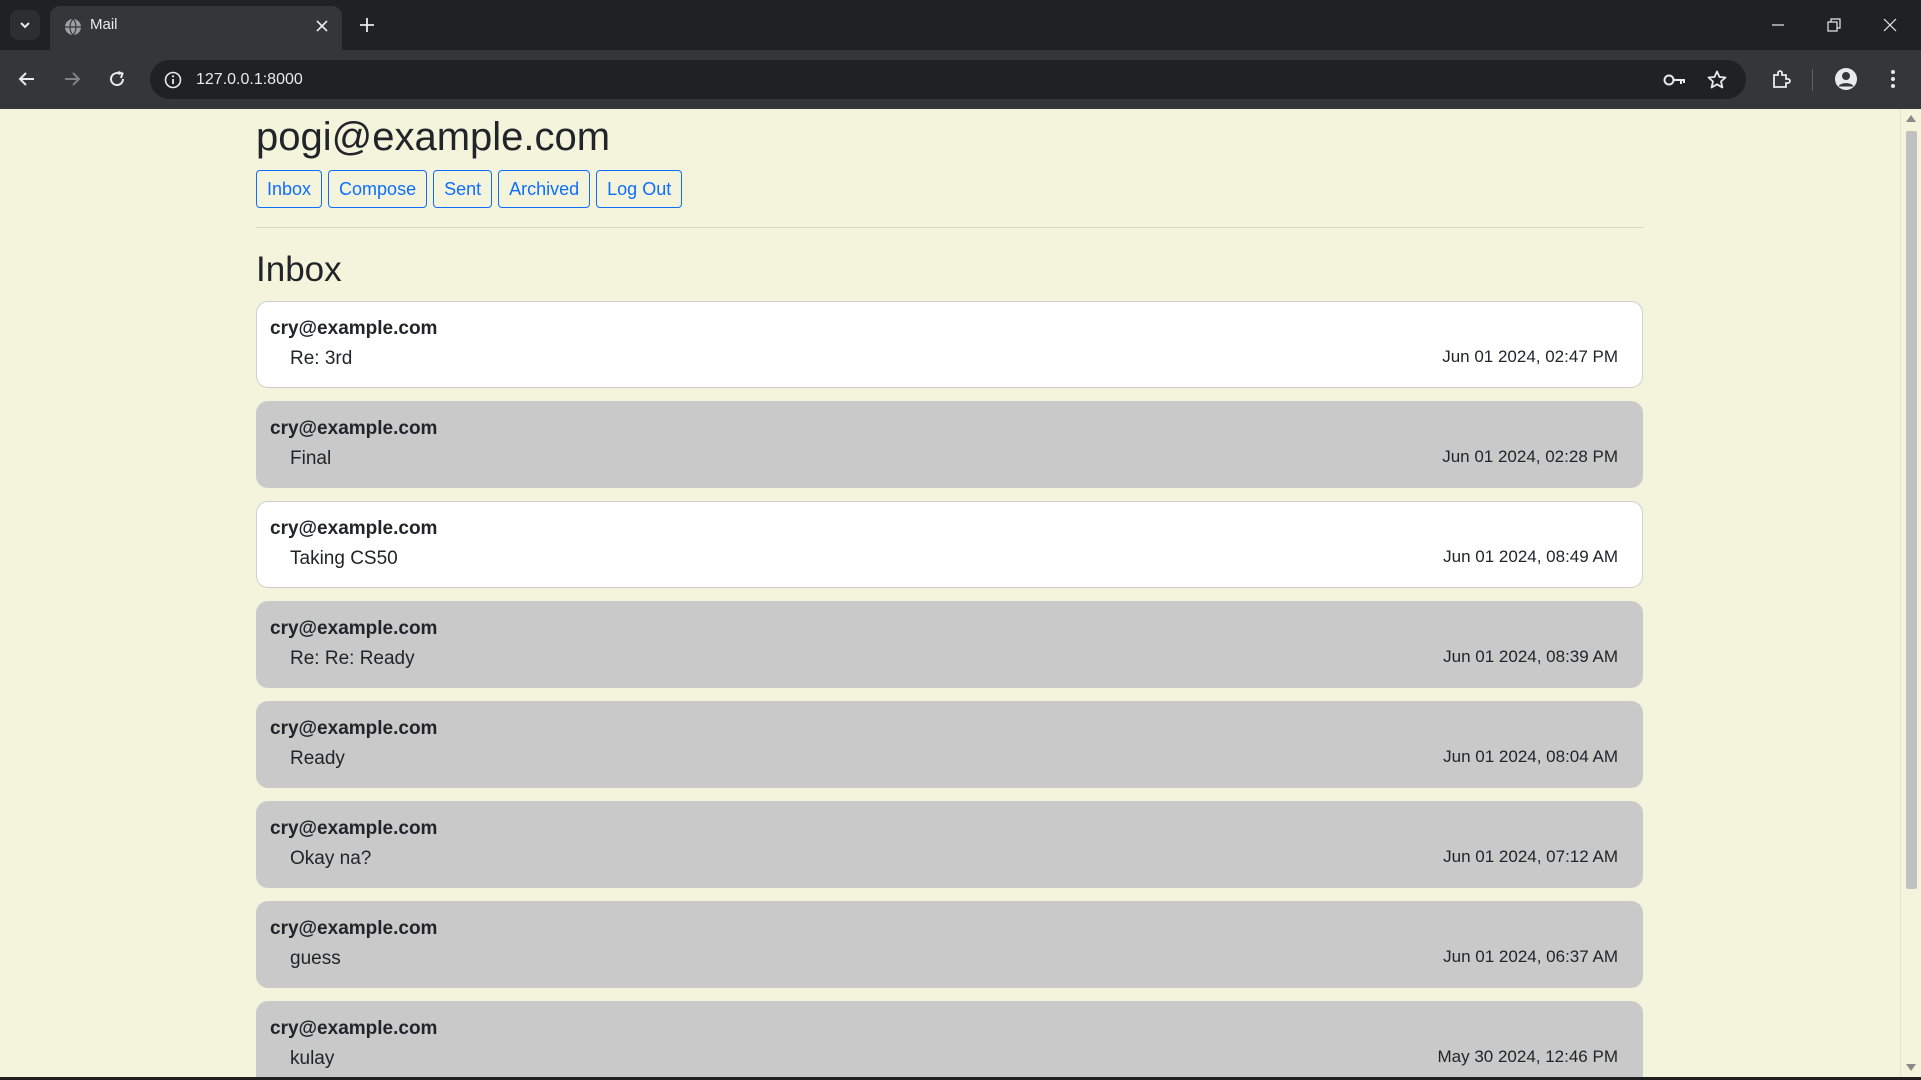  What do you see at coordinates (544, 189) in the screenshot?
I see `archived-button: Archived` at bounding box center [544, 189].